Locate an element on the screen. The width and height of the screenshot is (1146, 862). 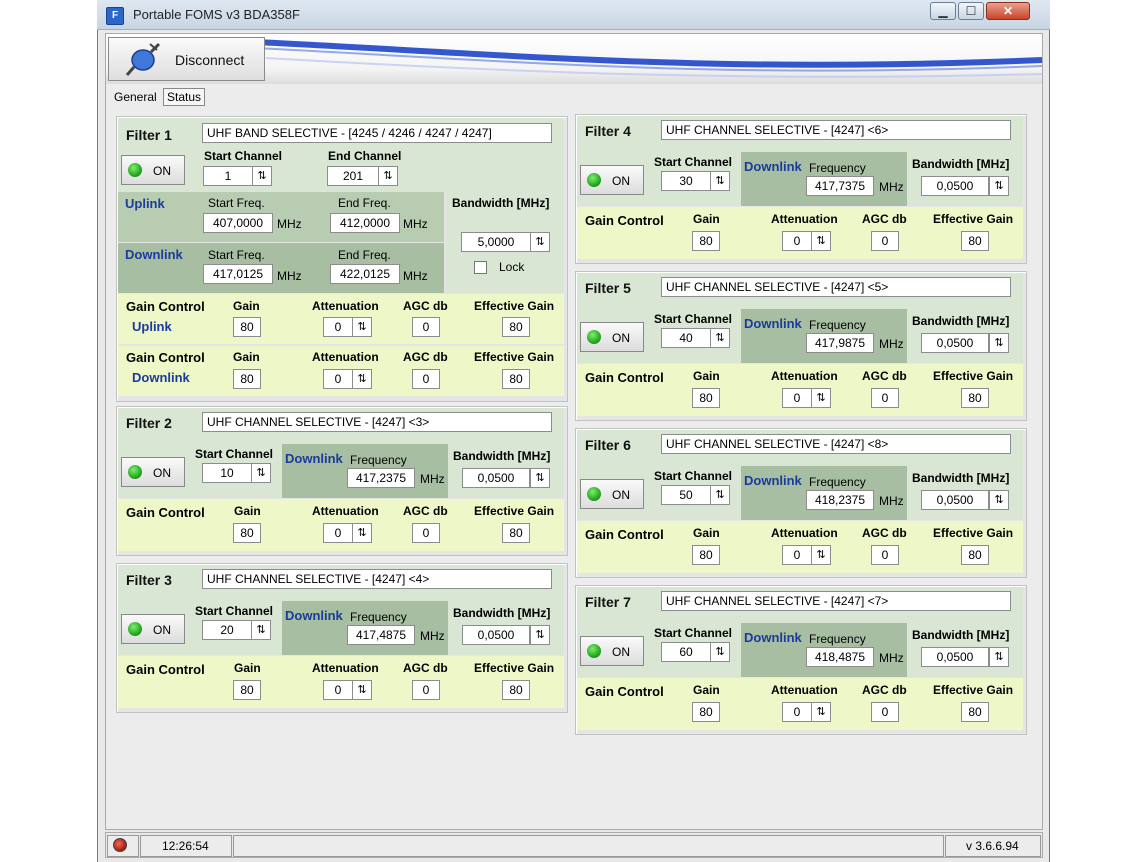
filter-5-agc: 0 is located at coordinates (885, 398).